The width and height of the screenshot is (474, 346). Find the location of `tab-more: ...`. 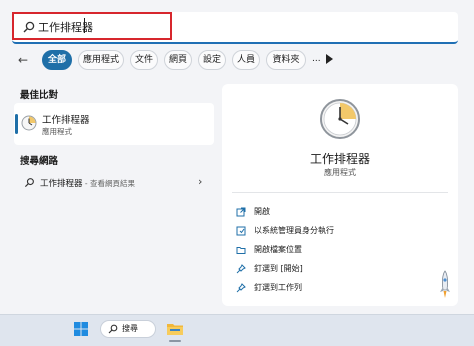

tab-more: ... is located at coordinates (316, 60).